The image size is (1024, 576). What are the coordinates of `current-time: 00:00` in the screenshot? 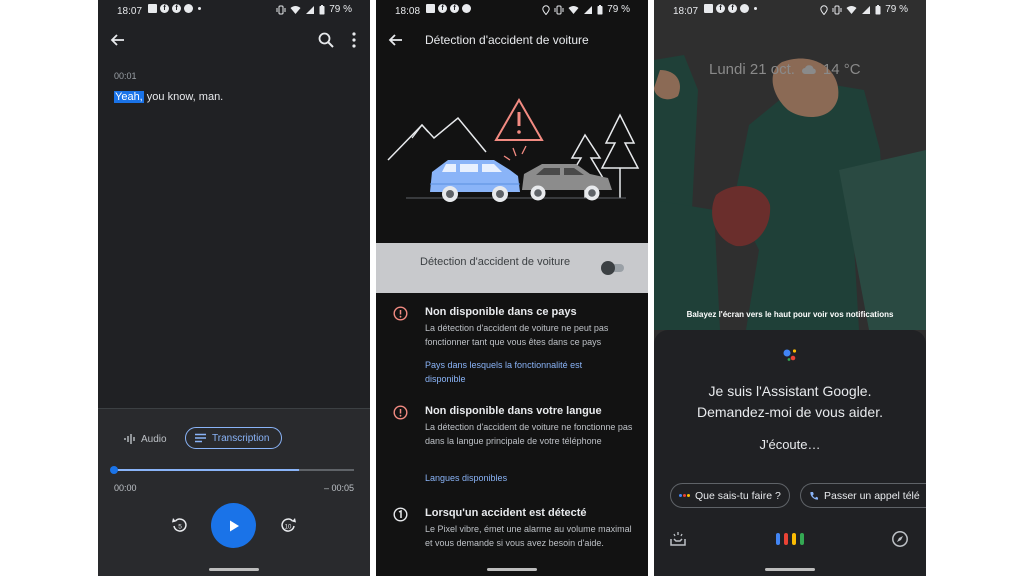 It's located at (125, 488).